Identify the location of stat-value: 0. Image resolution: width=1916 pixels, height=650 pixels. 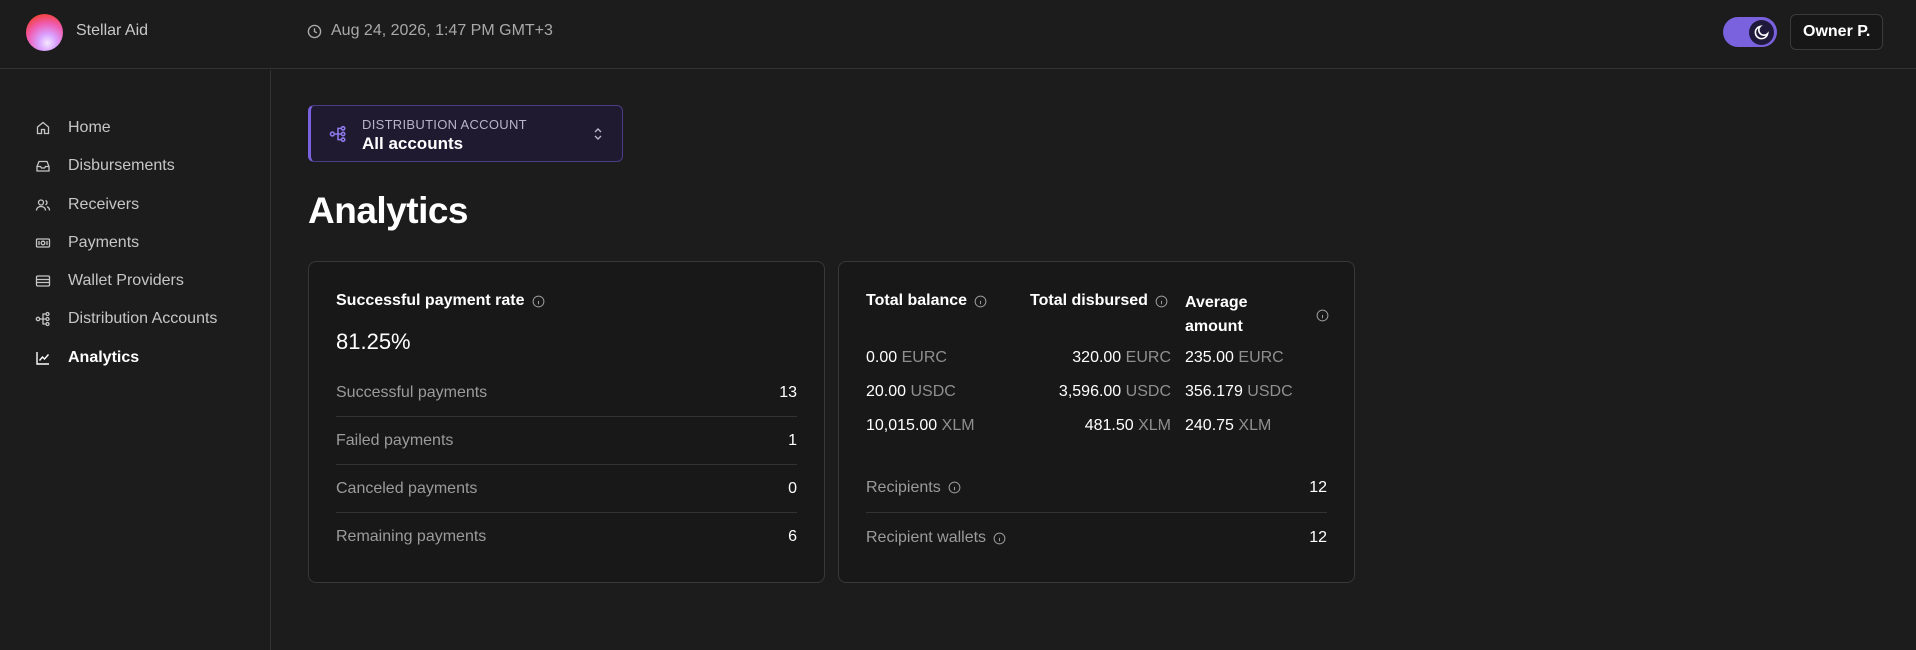
(792, 488).